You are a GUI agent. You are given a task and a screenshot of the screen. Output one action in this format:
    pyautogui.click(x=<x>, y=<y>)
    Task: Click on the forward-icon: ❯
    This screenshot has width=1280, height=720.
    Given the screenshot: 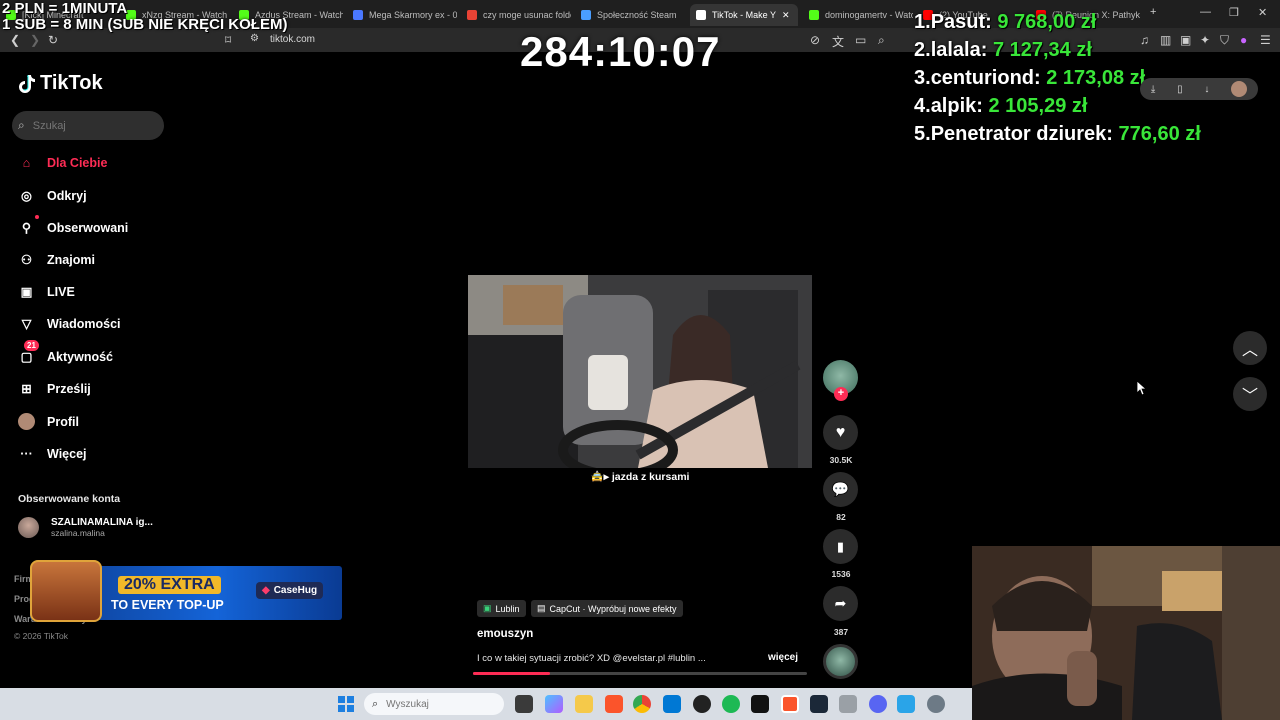 What is the action you would take?
    pyautogui.click(x=35, y=40)
    